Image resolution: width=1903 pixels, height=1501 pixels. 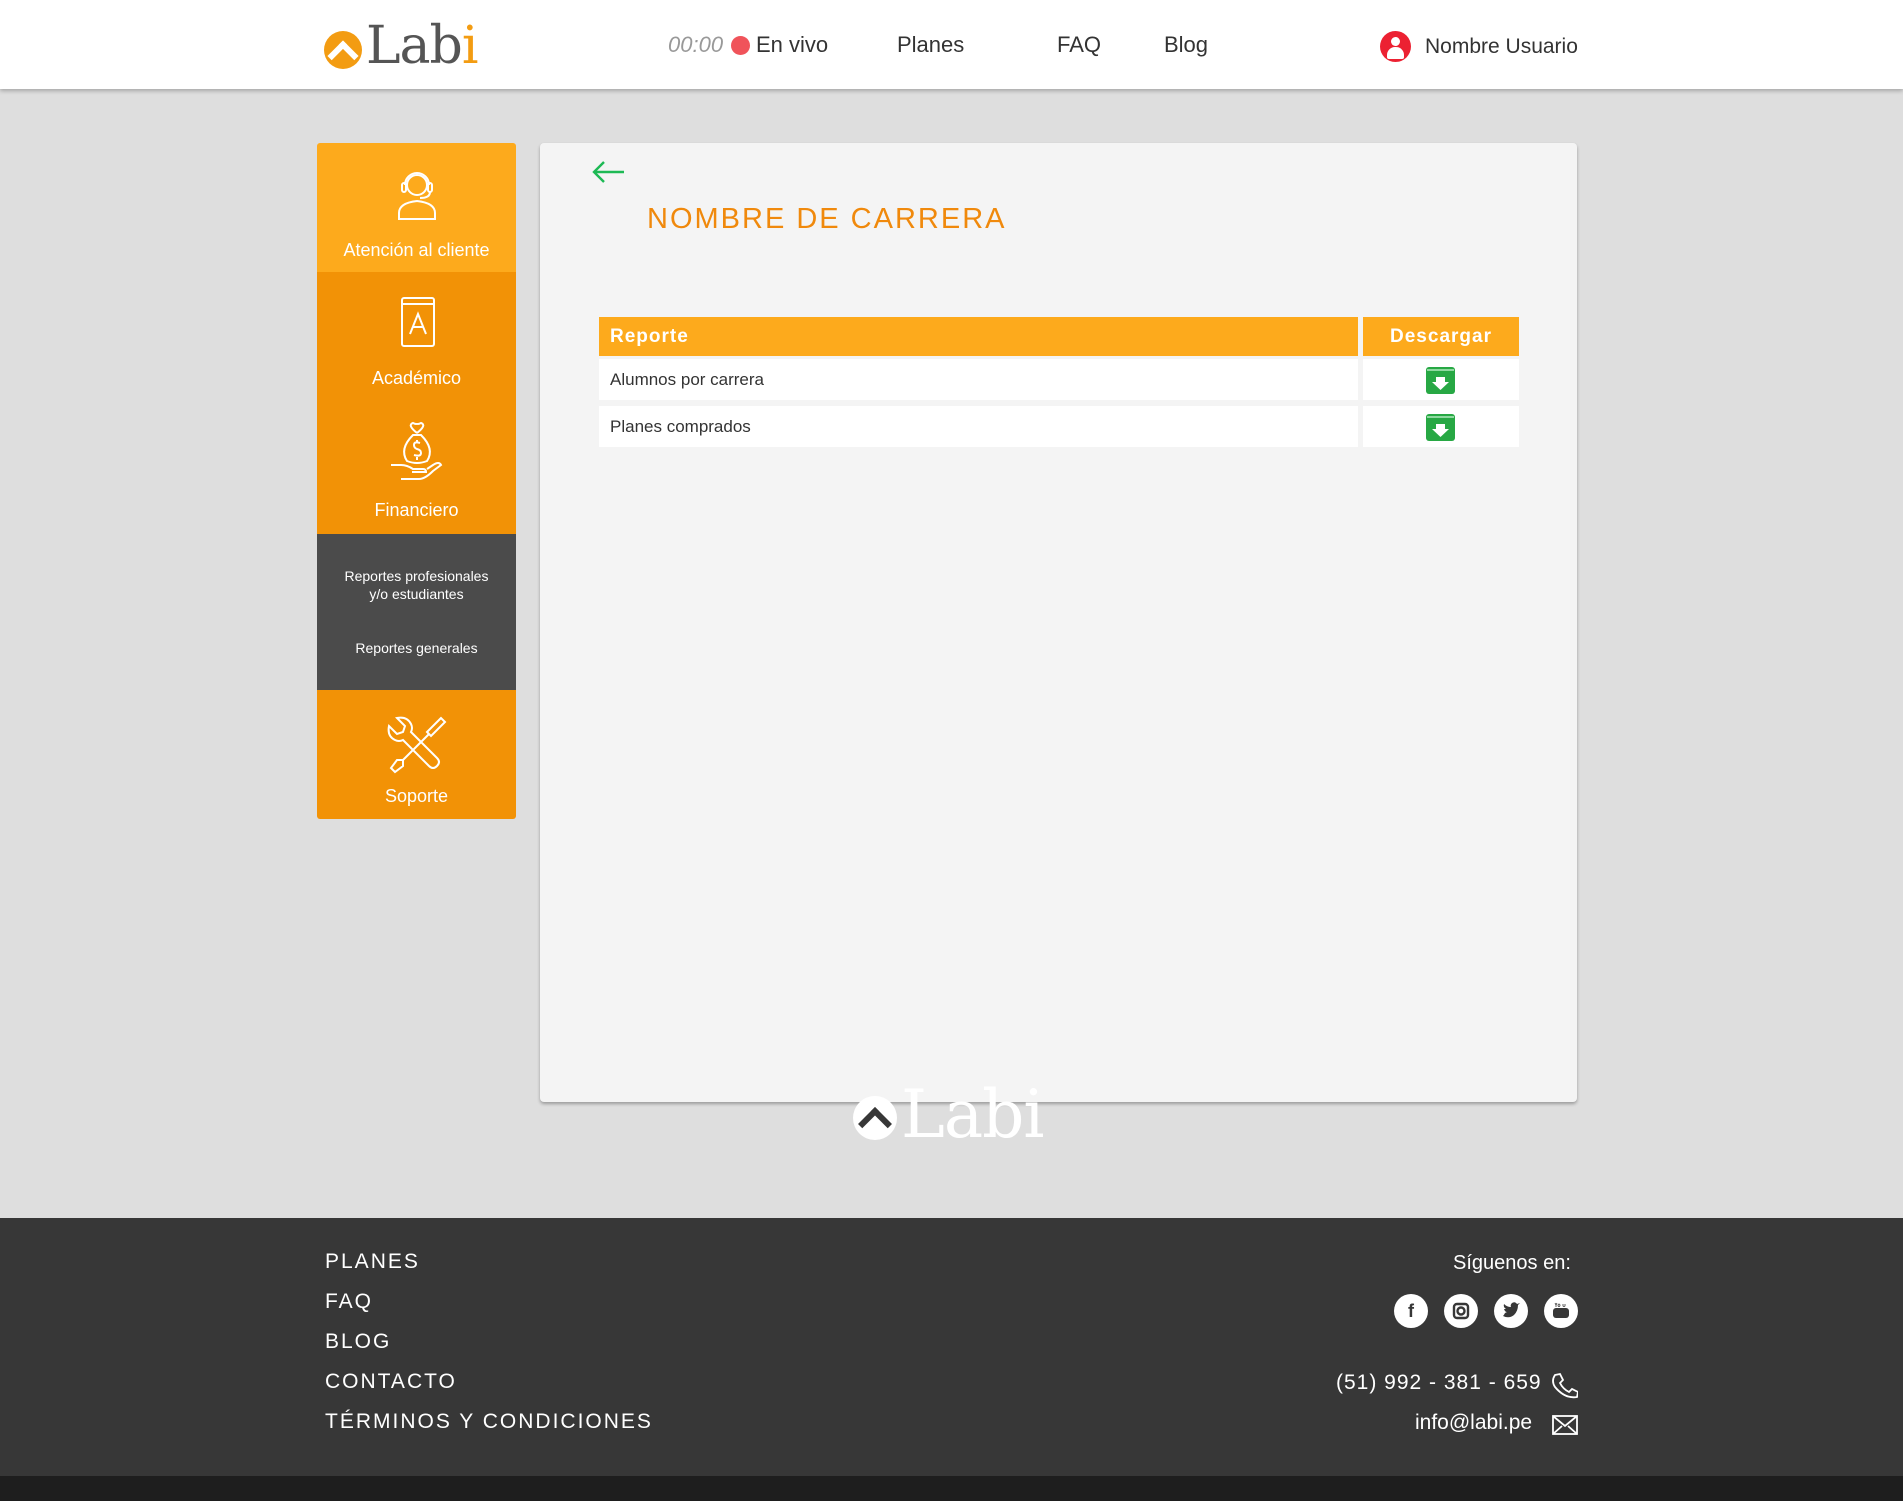 What do you see at coordinates (1561, 1311) in the screenshot?
I see `youtube-icon` at bounding box center [1561, 1311].